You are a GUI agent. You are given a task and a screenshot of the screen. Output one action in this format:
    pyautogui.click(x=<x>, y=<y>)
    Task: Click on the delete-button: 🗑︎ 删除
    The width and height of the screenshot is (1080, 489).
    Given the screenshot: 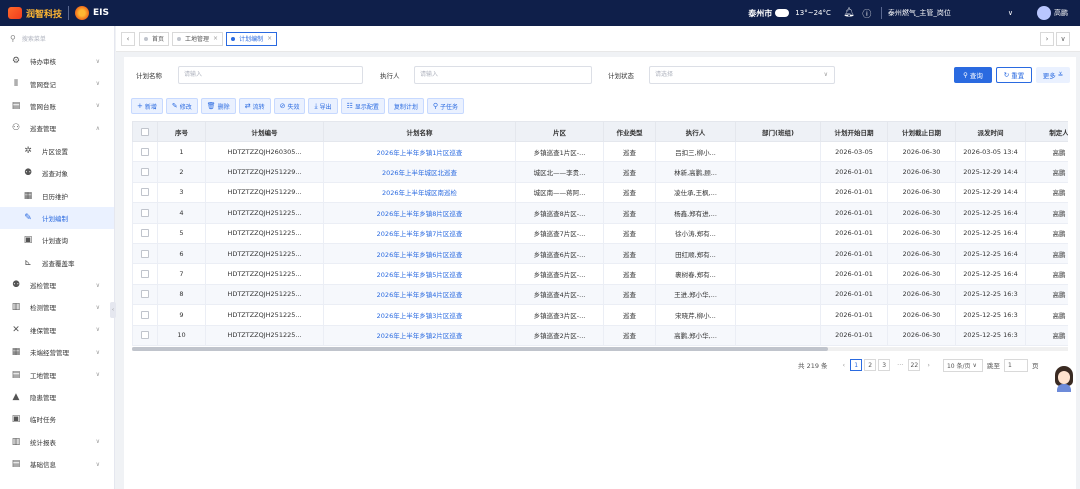 What is the action you would take?
    pyautogui.click(x=218, y=106)
    